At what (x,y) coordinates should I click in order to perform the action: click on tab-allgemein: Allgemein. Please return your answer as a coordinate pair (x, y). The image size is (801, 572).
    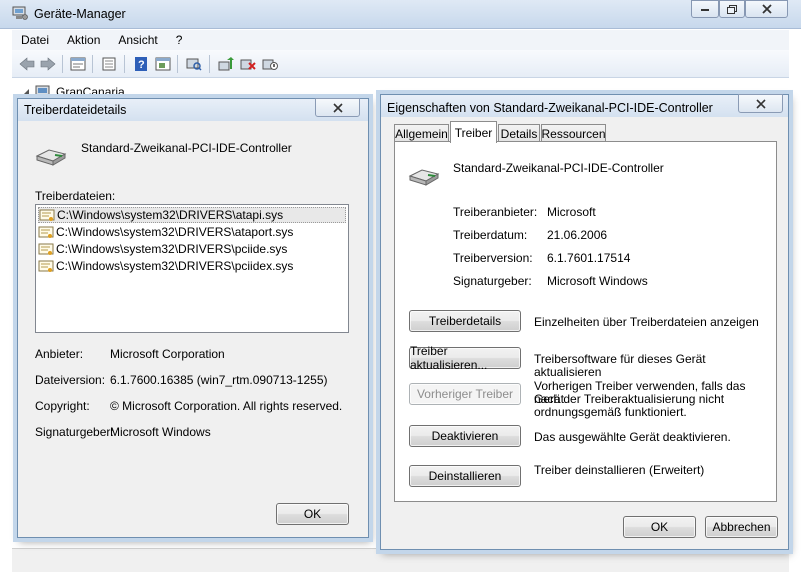
    Looking at the image, I should click on (421, 133).